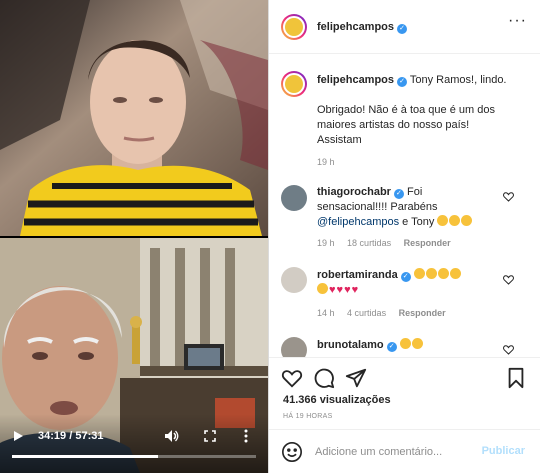 The image size is (540, 473). I want to click on comment-text-after-mention: e Tony, so click(418, 222).